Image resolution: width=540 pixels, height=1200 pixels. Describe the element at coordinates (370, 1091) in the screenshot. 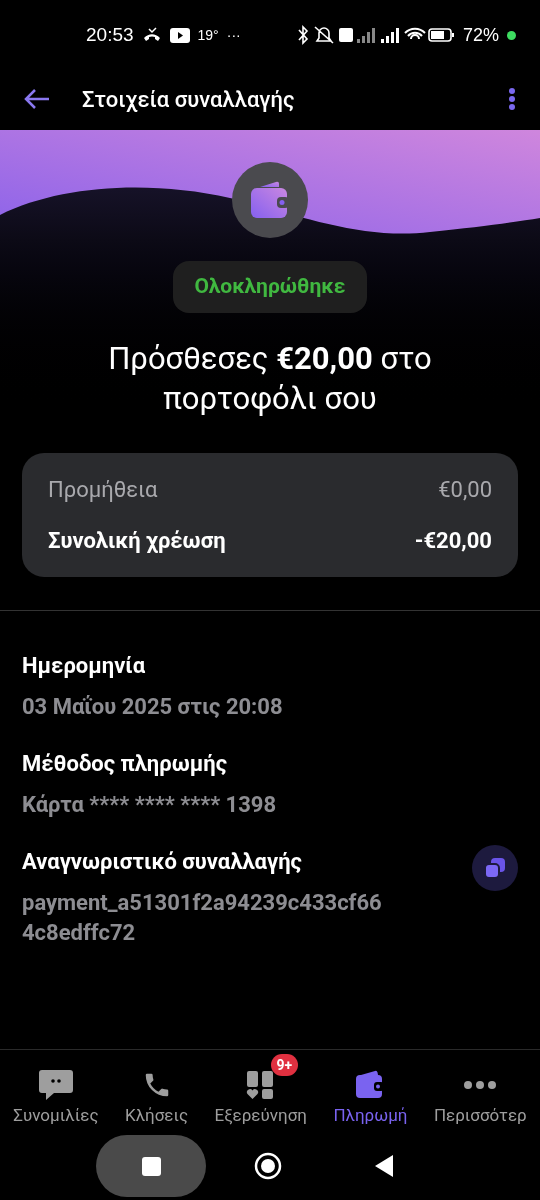

I see `nav-tab: Πληρωμή` at that location.